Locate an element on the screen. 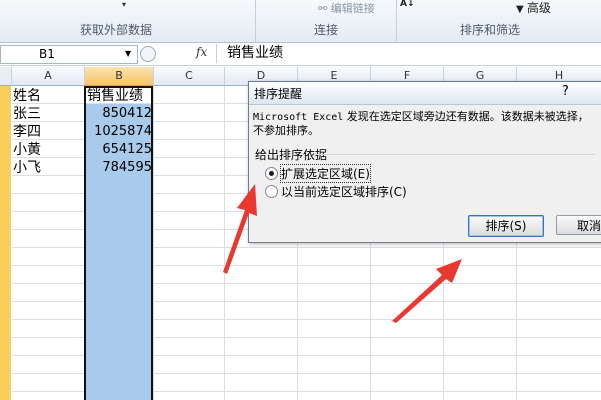 The width and height of the screenshot is (601, 400). column-header-a: A is located at coordinates (48, 76).